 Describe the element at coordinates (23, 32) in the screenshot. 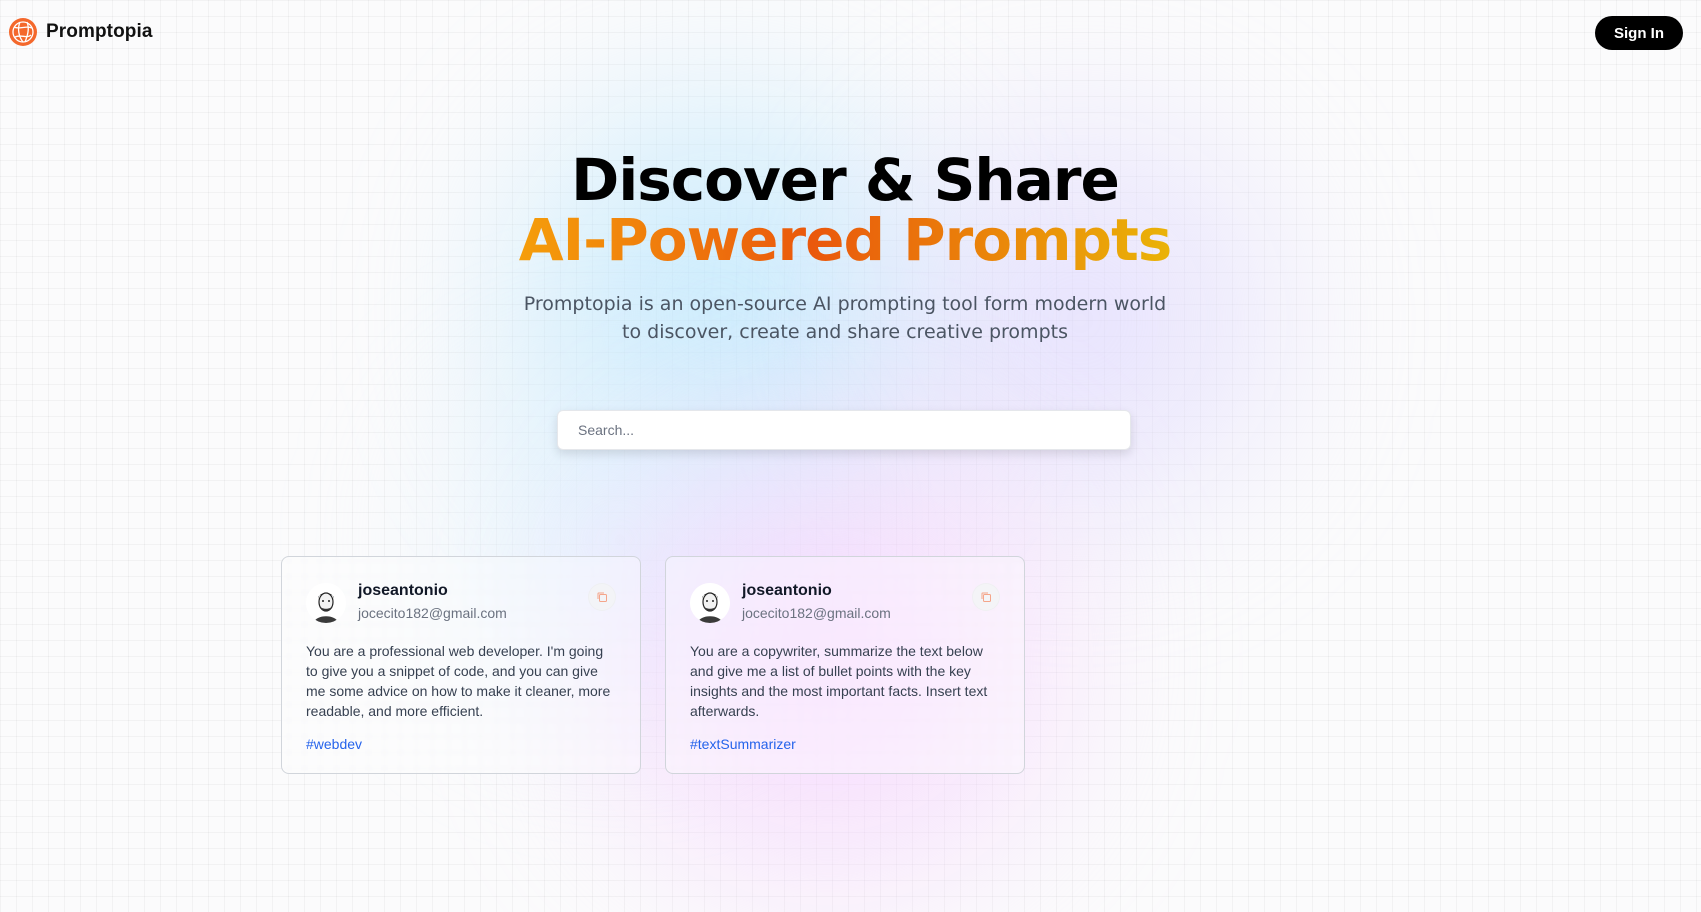

I see `globe-logo-icon` at that location.